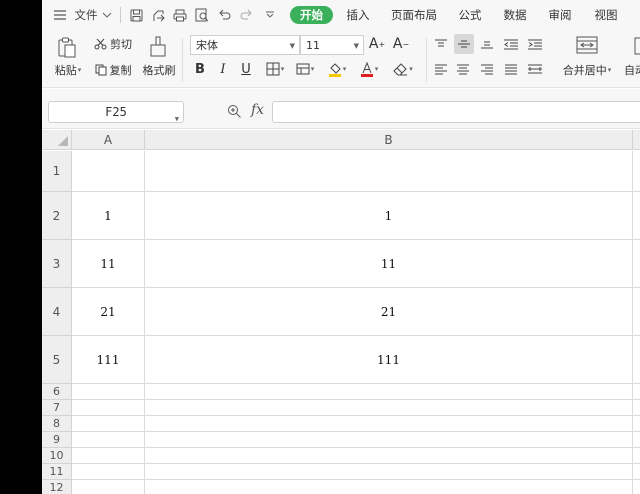  I want to click on tab-start: 开始, so click(311, 15).